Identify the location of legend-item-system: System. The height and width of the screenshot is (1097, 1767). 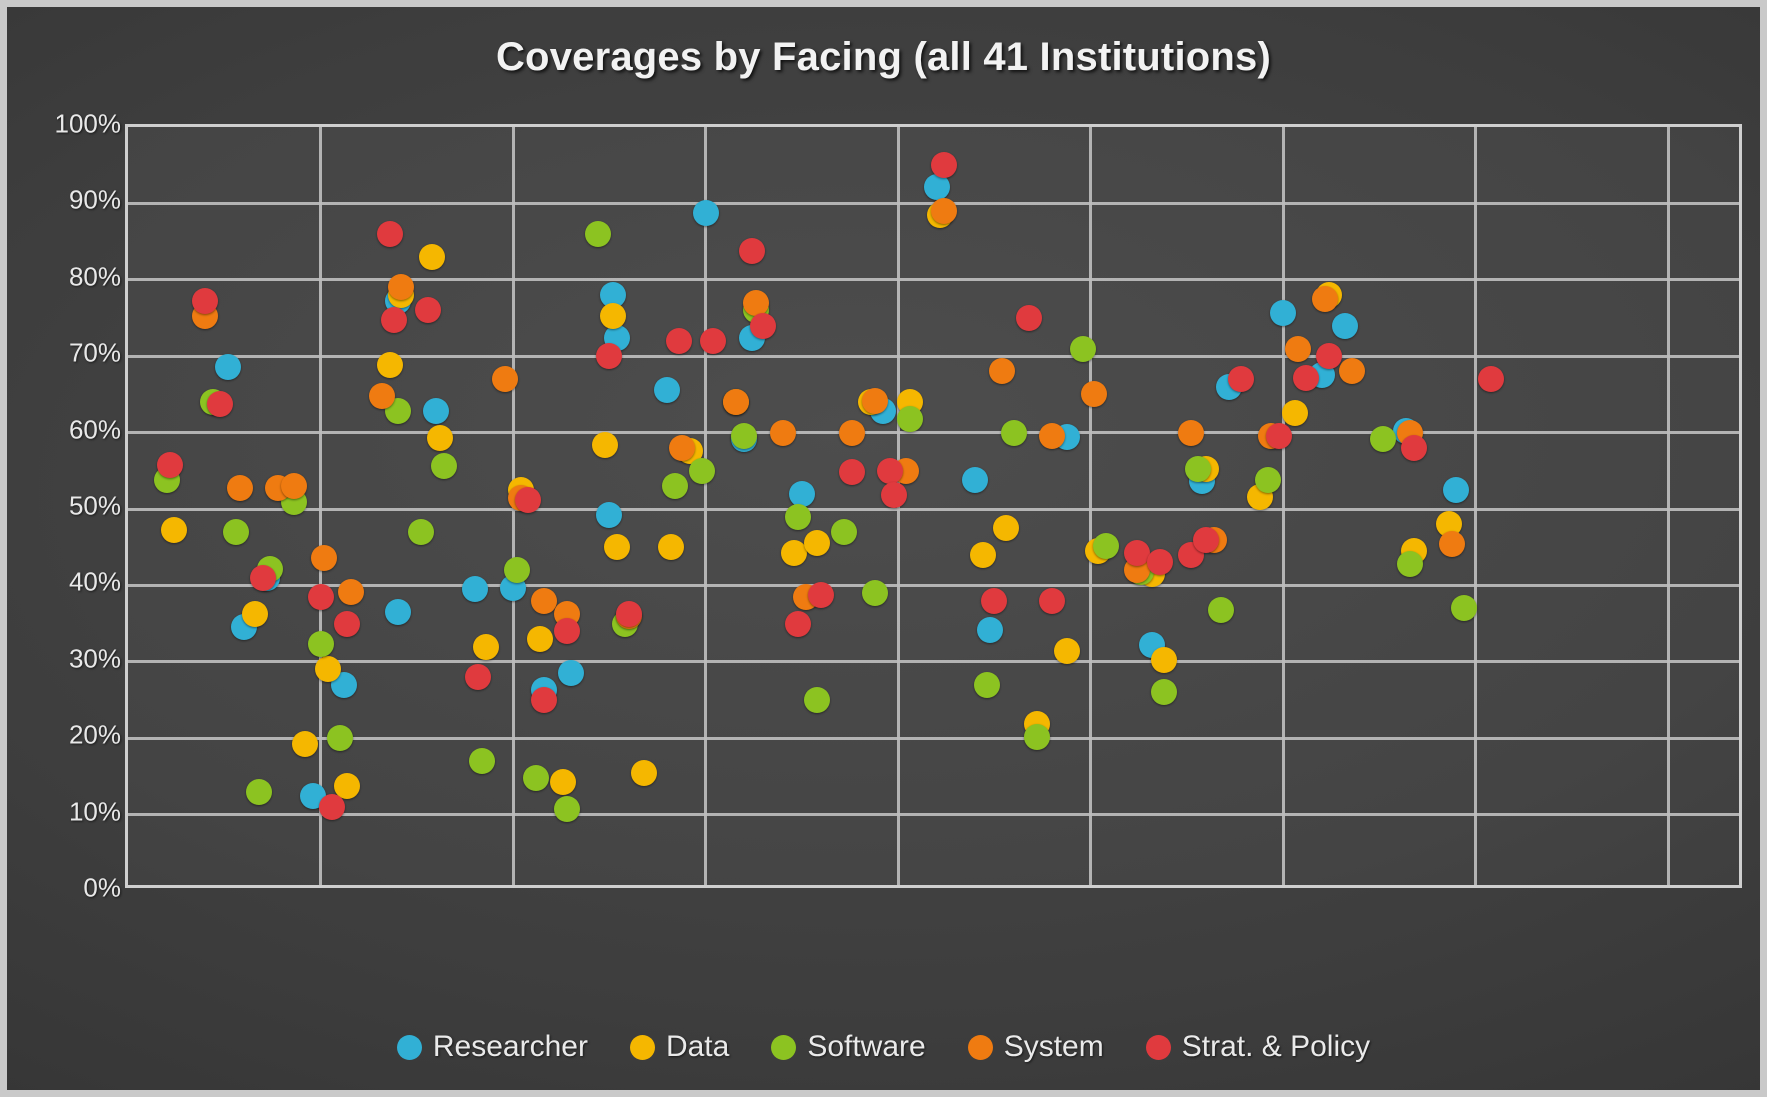
(1035, 1047).